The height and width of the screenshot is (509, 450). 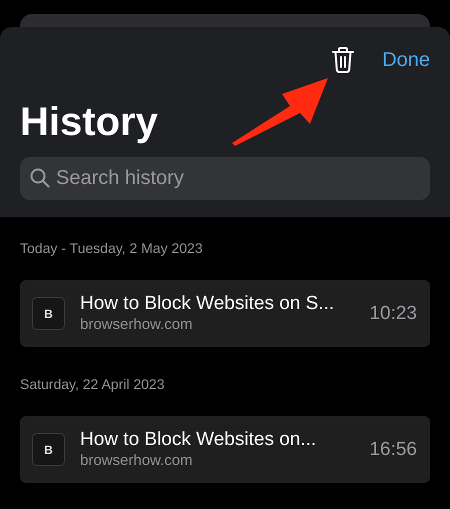 I want to click on history-item: B How to Block Websites on S... browserhow.com 10:23, so click(x=225, y=313).